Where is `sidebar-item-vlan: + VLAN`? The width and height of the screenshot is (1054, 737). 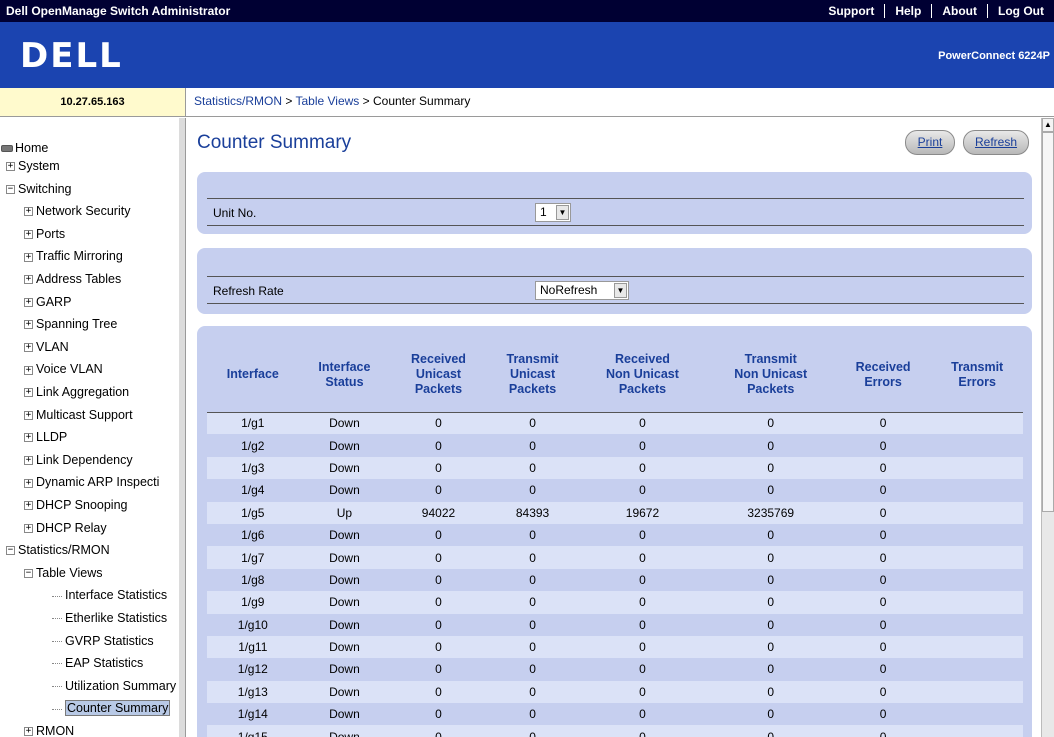
sidebar-item-vlan: + VLAN is located at coordinates (46, 347).